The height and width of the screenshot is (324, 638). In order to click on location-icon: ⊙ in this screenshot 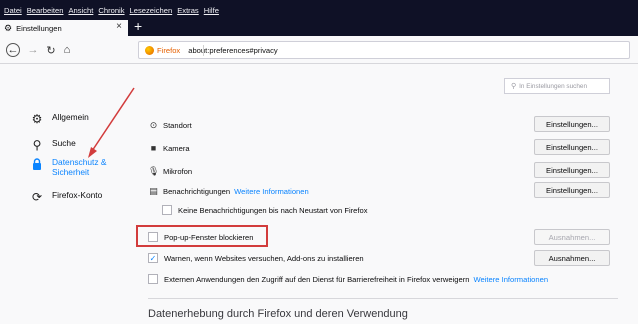, I will do `click(153, 125)`.